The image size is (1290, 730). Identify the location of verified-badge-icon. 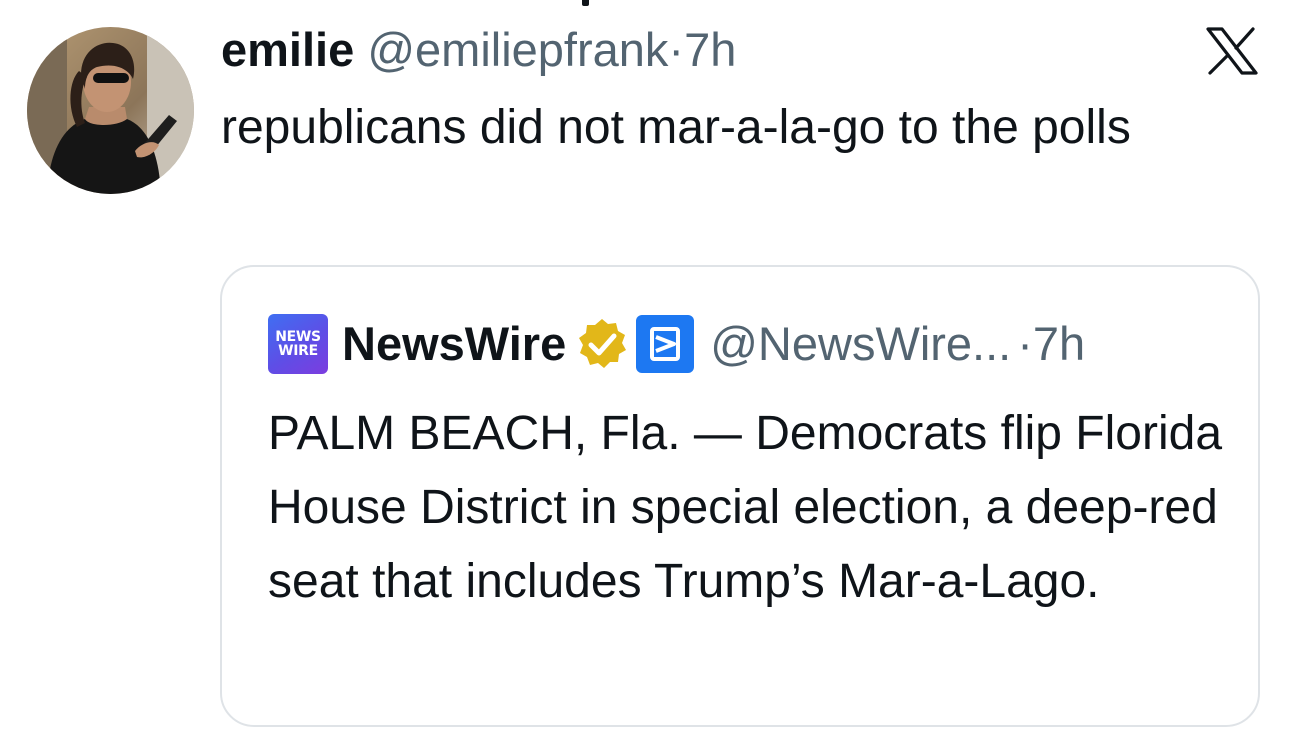
(603, 343).